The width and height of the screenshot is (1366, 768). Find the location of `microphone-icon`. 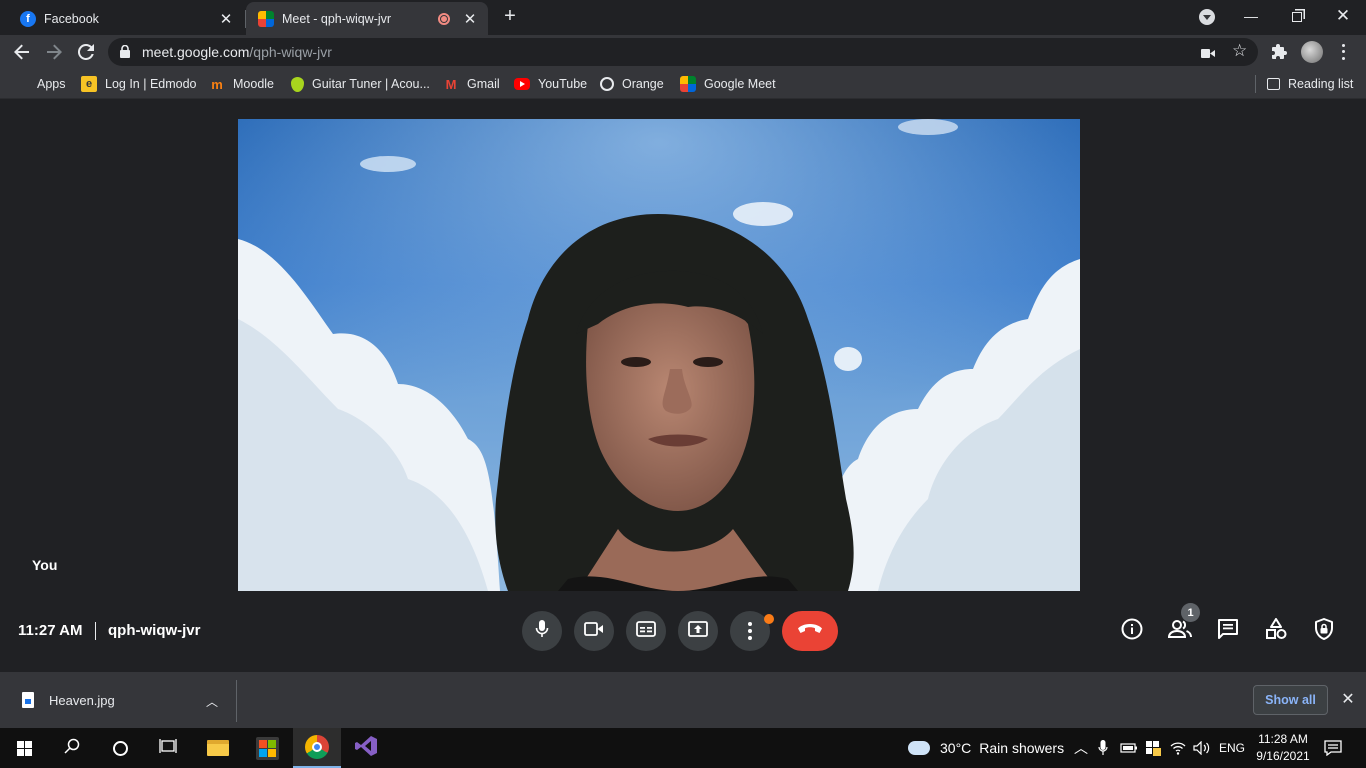

microphone-icon is located at coordinates (542, 631).